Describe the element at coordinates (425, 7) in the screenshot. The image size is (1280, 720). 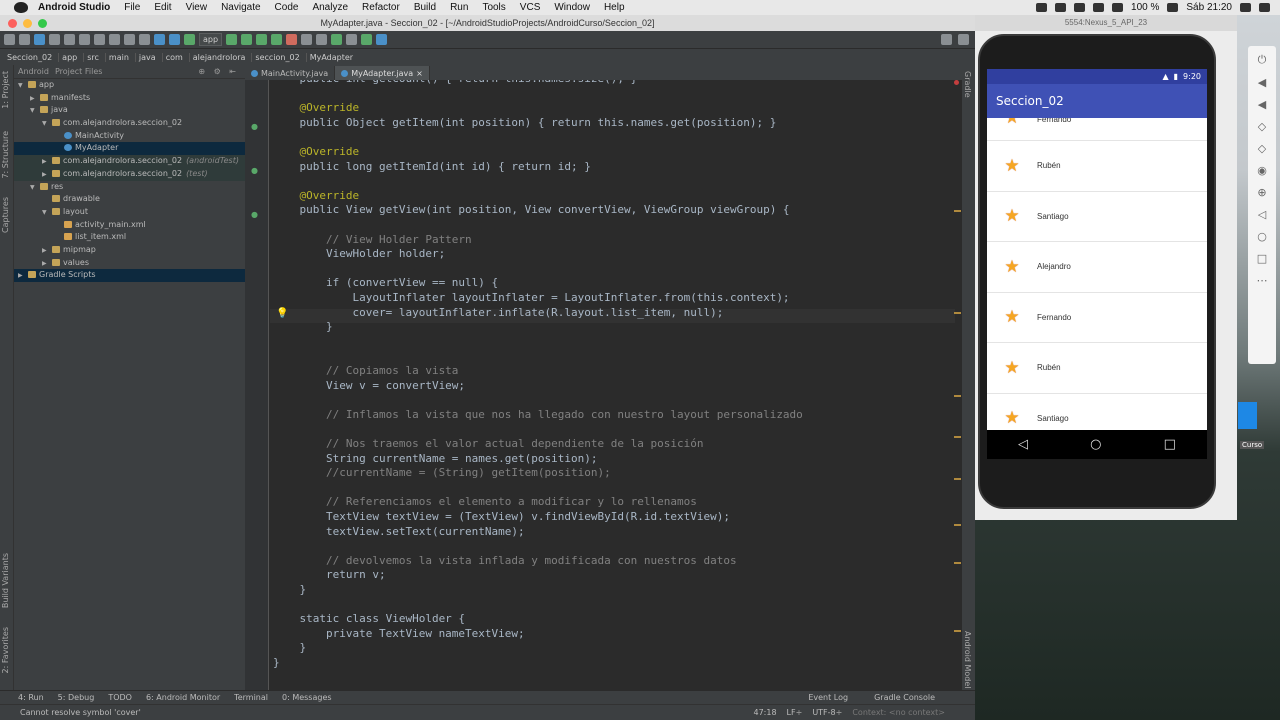
I see `menu-build: Build` at that location.